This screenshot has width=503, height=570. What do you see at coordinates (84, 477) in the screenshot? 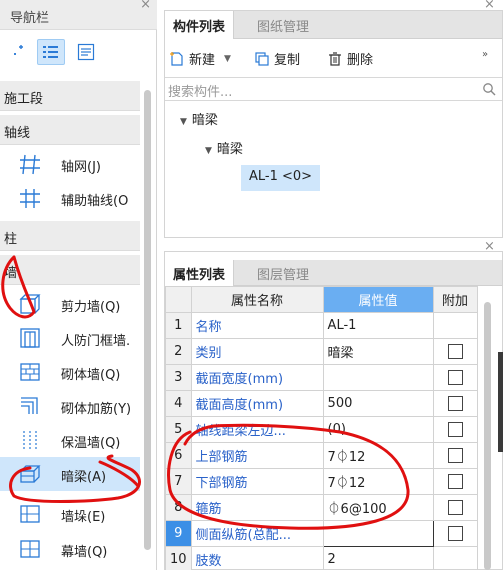
I see `nav-item-label: 暗梁(A)` at bounding box center [84, 477].